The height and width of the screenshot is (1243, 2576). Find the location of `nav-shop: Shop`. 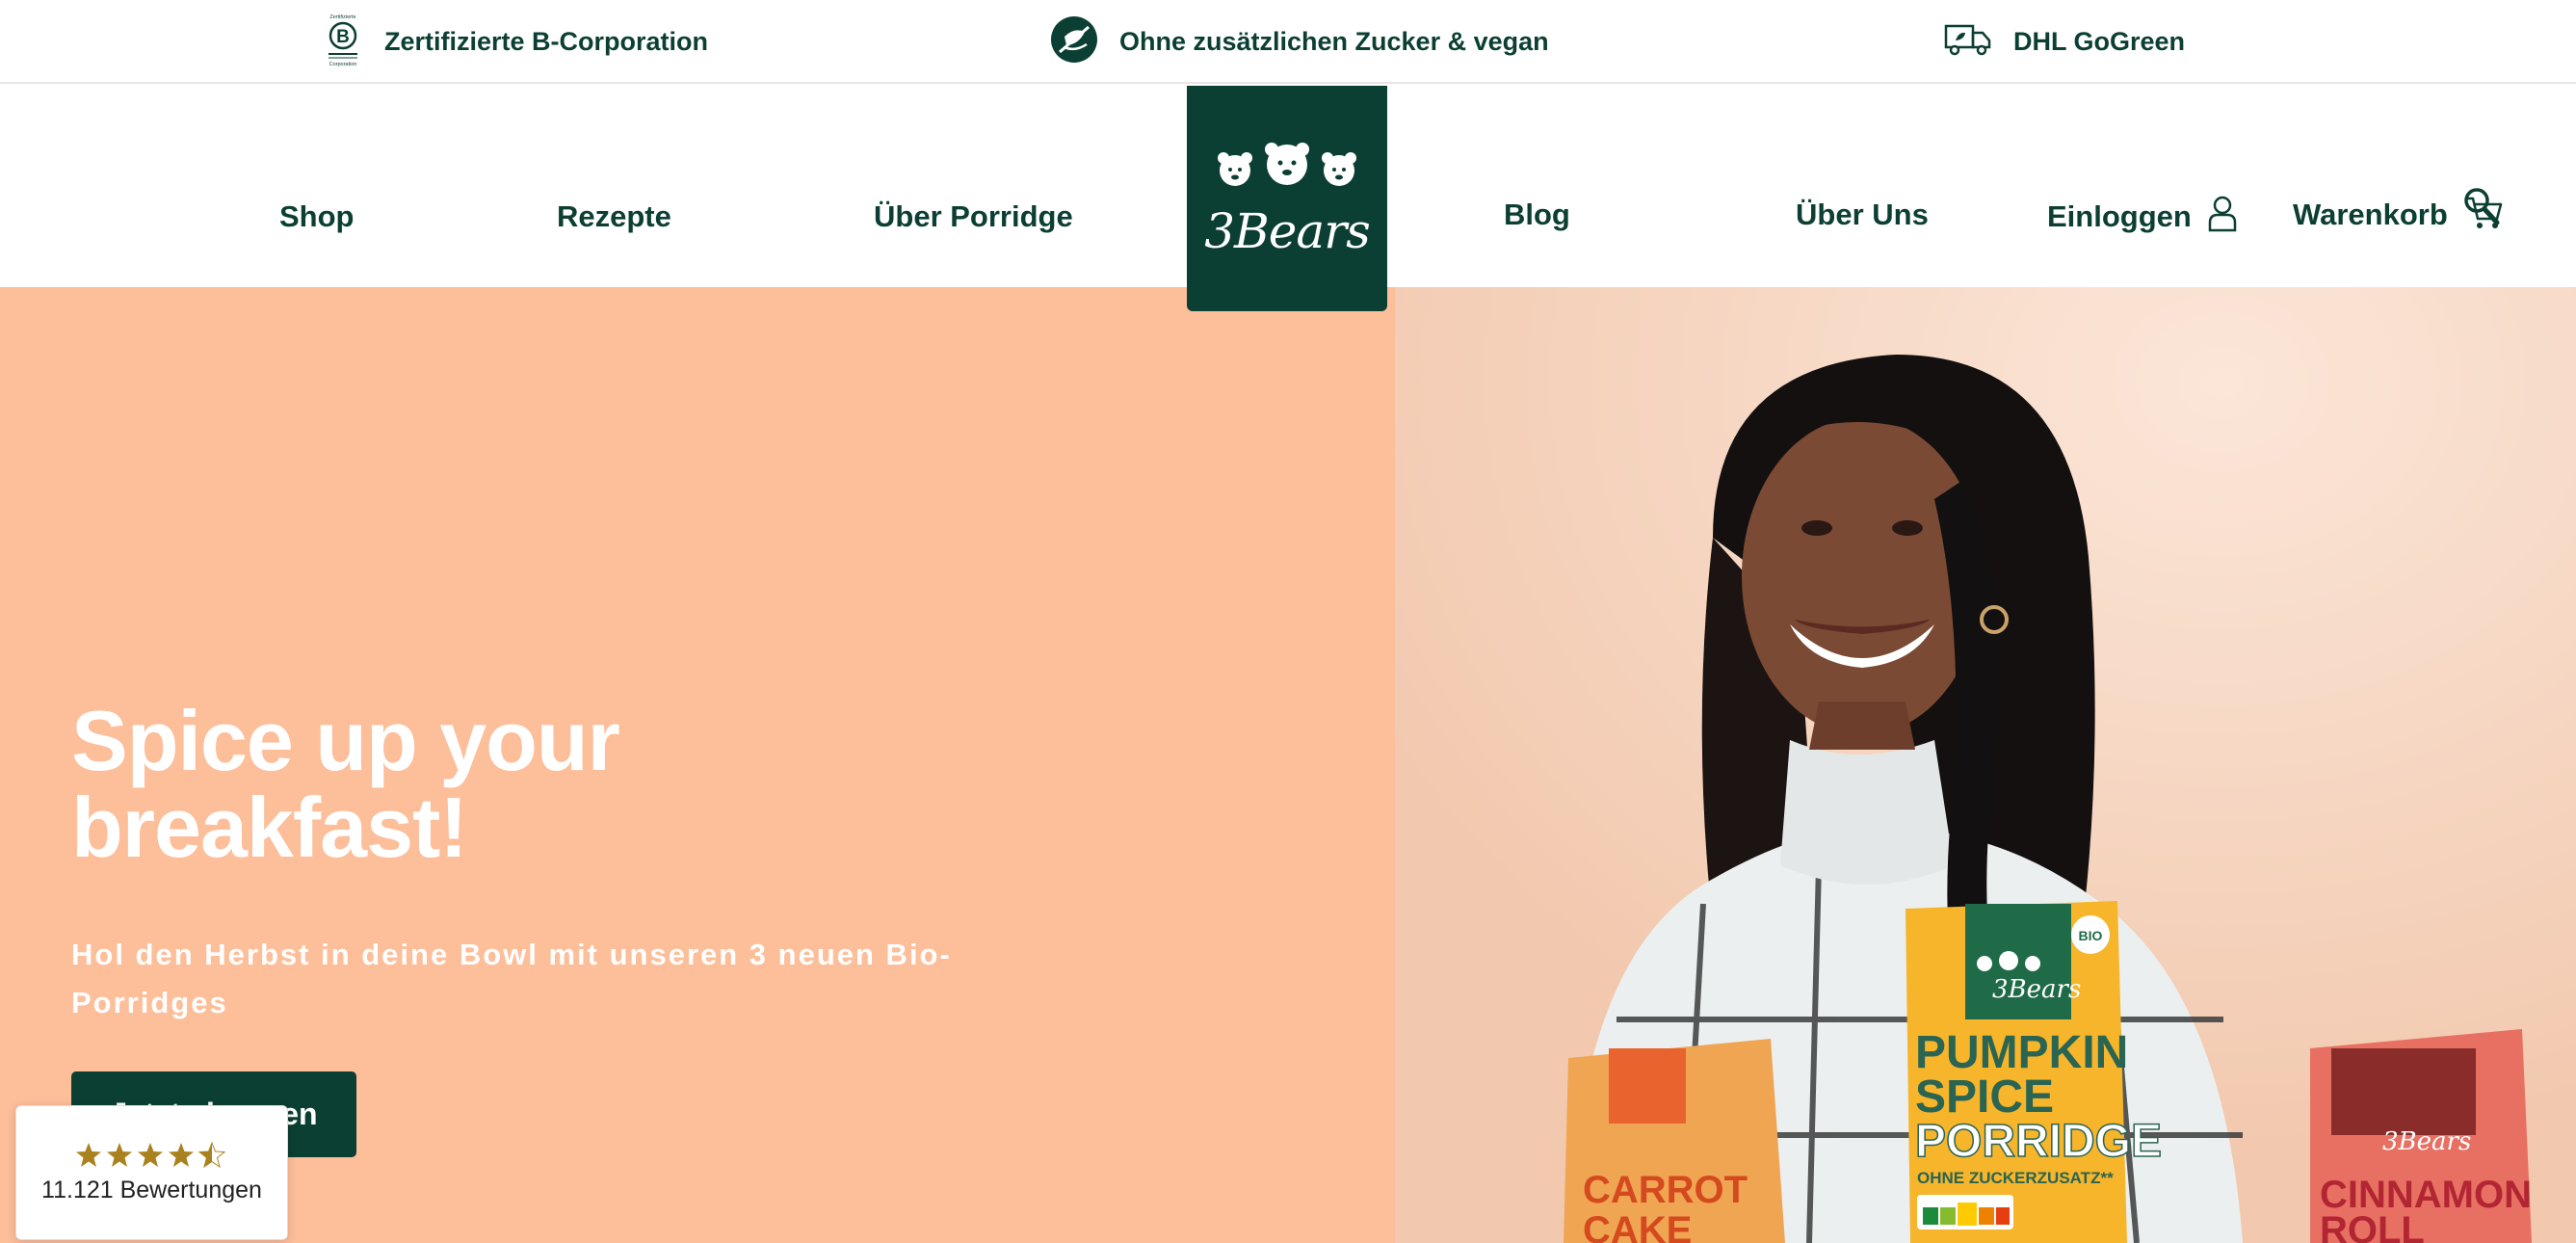

nav-shop: Shop is located at coordinates (317, 216).